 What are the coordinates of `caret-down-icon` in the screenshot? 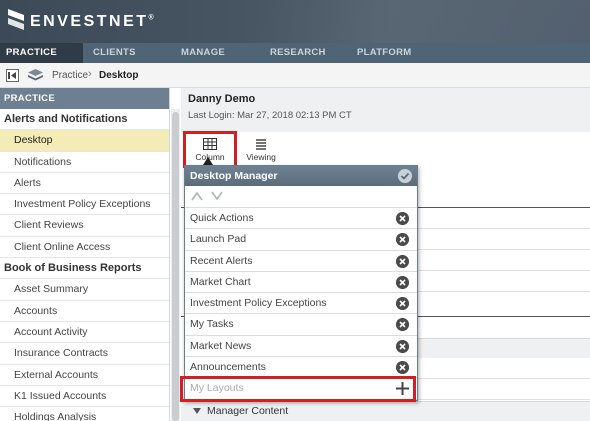 It's located at (197, 411).